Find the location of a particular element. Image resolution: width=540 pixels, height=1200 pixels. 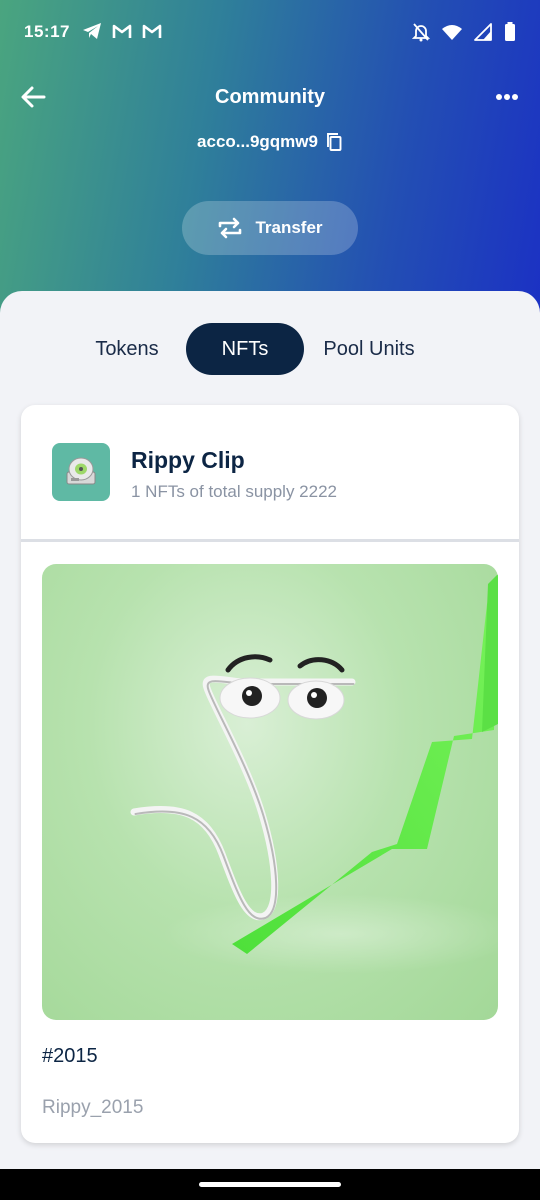

status-left-icons is located at coordinates (122, 31).